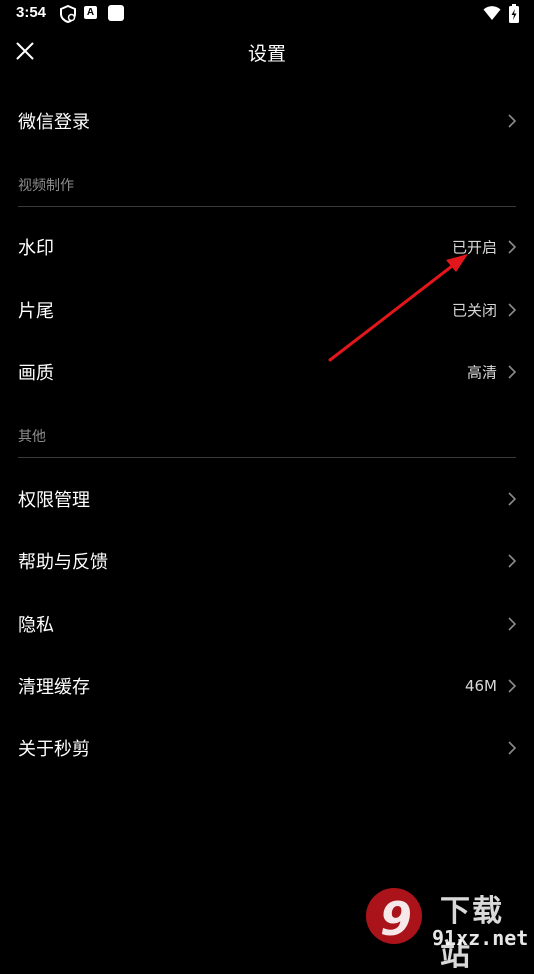  Describe the element at coordinates (267, 686) in the screenshot. I see `clear-cache-row: 清理缓存 46M` at that location.